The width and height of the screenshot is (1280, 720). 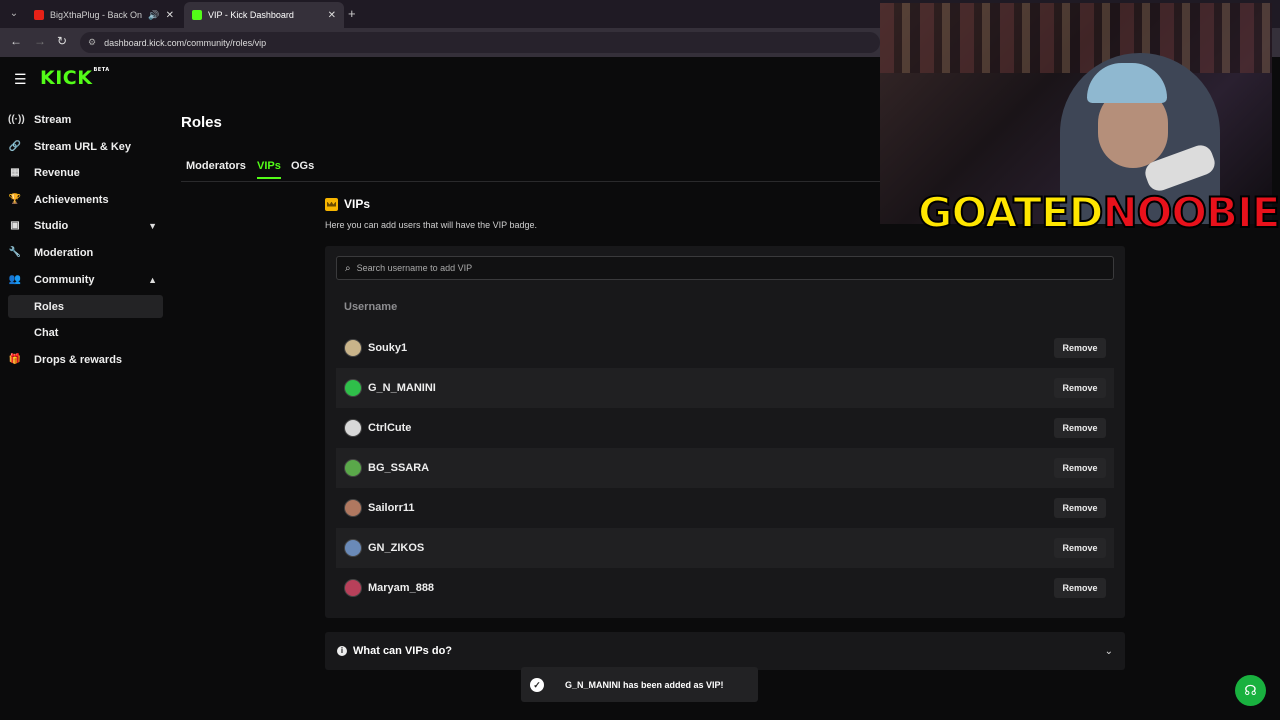 I want to click on sidebar-item-community: 👥 Community ▲, so click(x=85, y=279).